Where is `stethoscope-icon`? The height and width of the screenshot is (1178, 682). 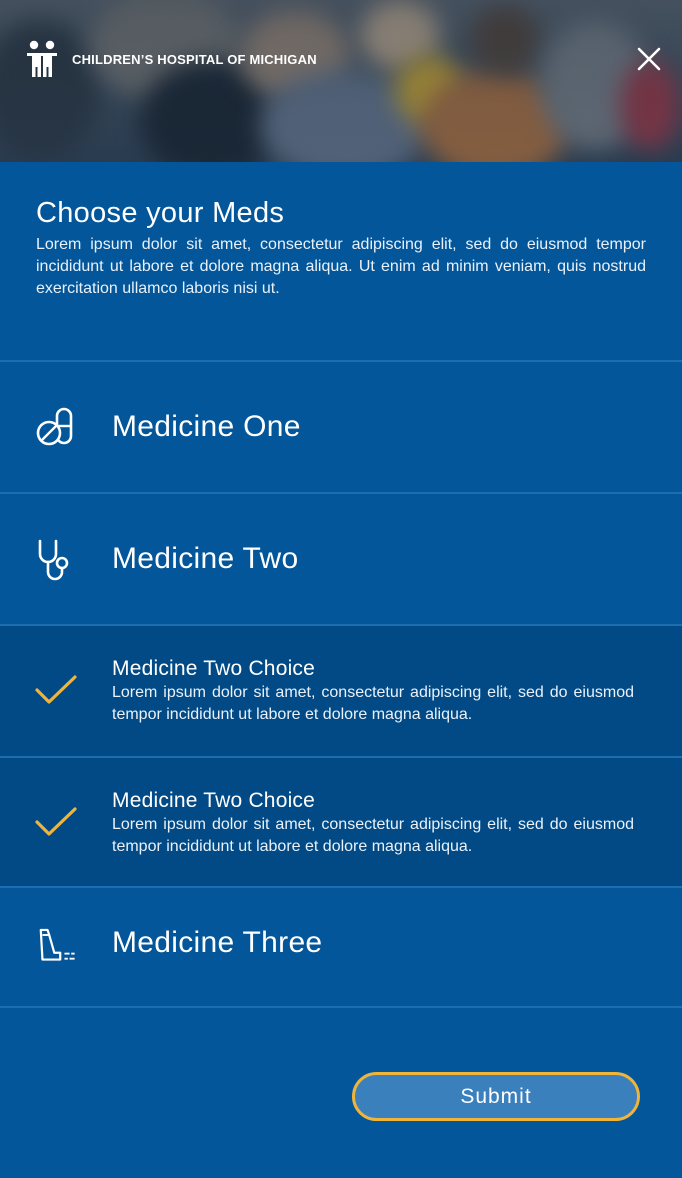
stethoscope-icon is located at coordinates (56, 560).